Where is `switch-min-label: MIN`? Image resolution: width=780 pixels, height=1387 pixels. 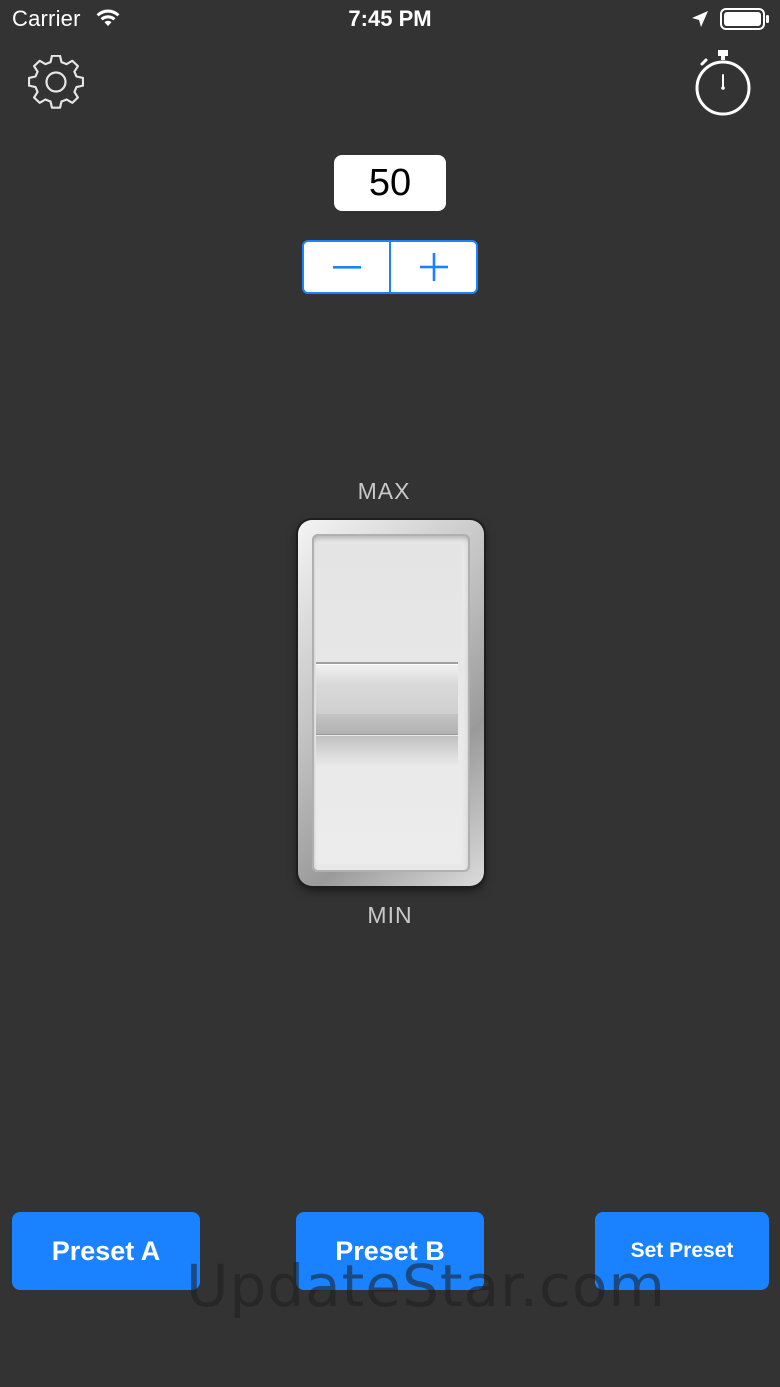 switch-min-label: MIN is located at coordinates (390, 915).